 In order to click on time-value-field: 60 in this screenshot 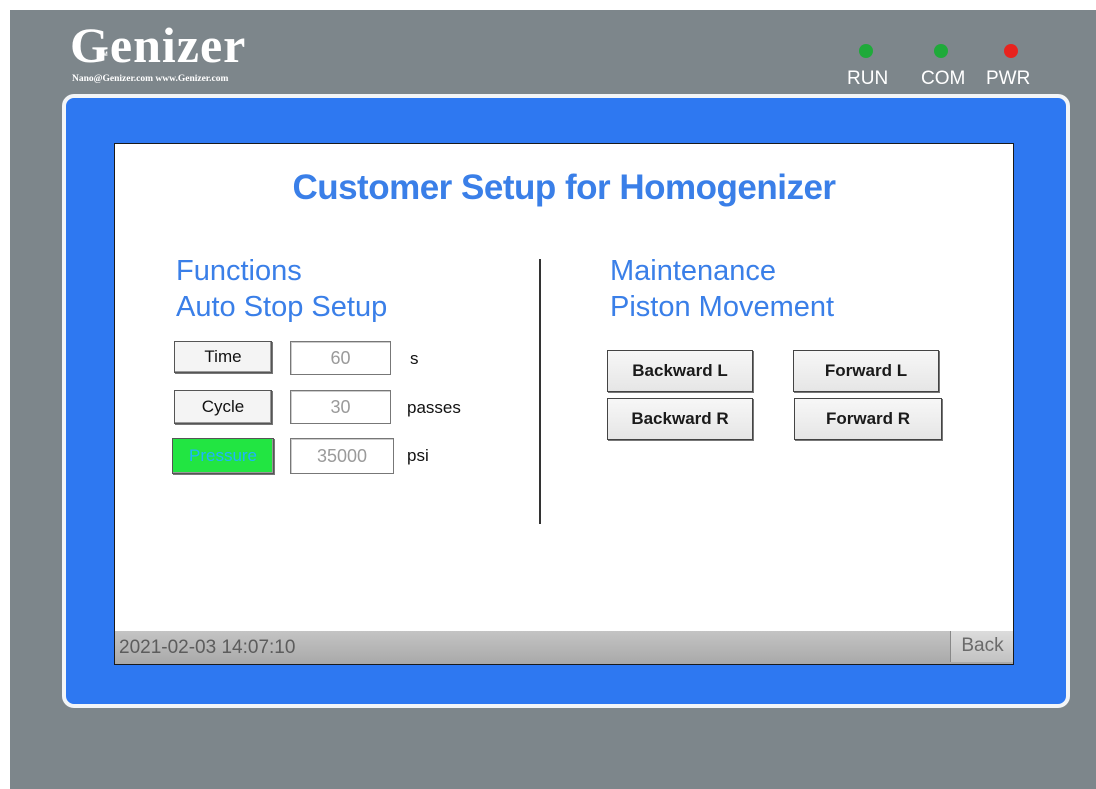, I will do `click(340, 358)`.